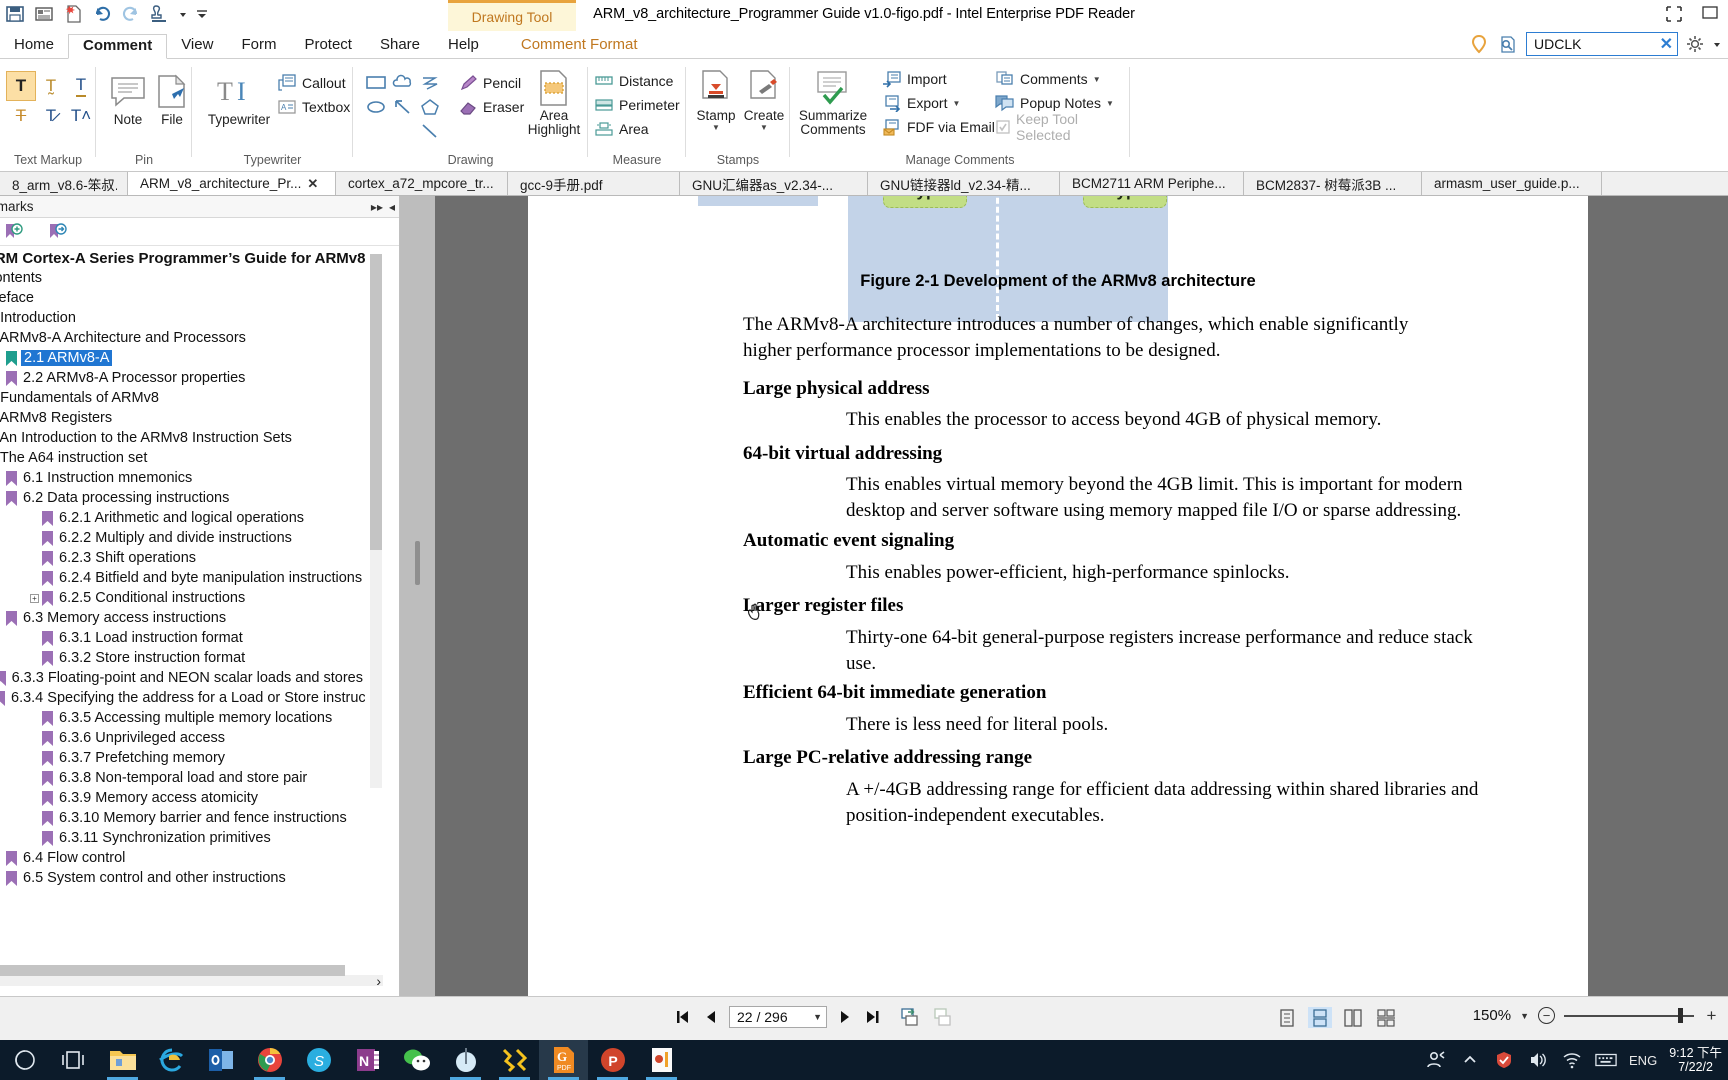  Describe the element at coordinates (1436, 1060) in the screenshot. I see `people-icon` at that location.